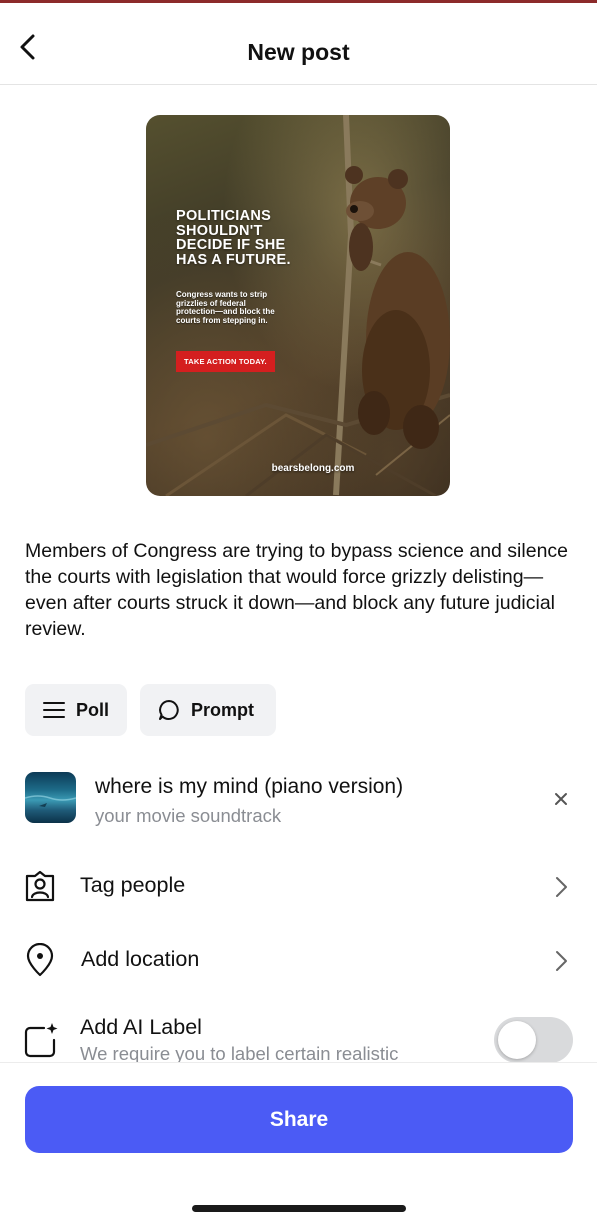 This screenshot has height=1223, width=597. I want to click on add-location-row: Add location, so click(298, 960).